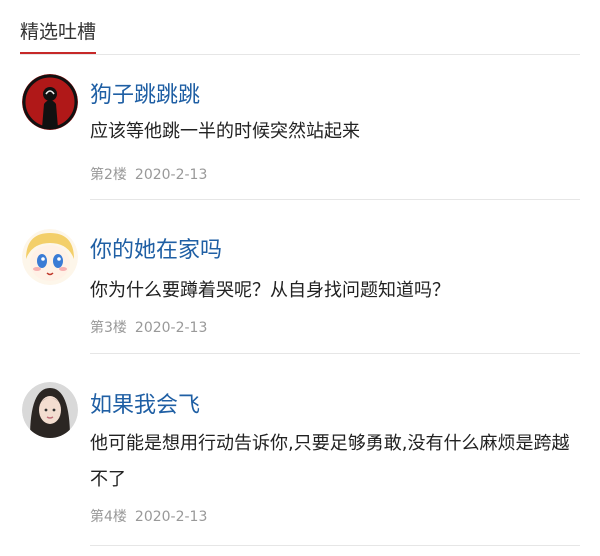 Image resolution: width=600 pixels, height=556 pixels. I want to click on comment-meta: 第2楼 2020-2-13, so click(148, 175).